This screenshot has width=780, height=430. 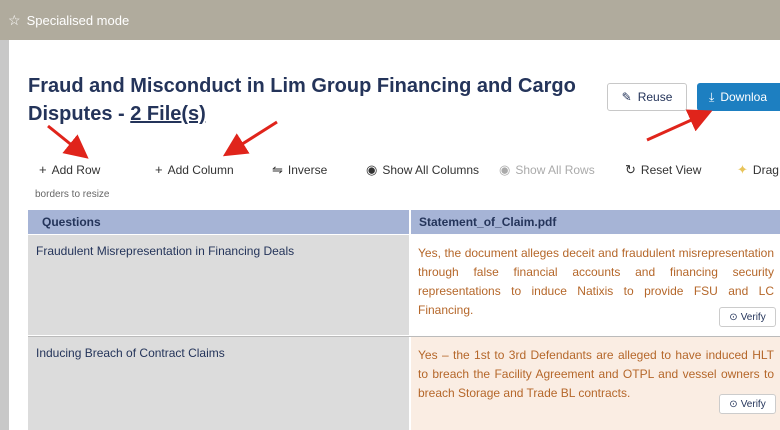 I want to click on header-questions: Questions, so click(x=218, y=222).